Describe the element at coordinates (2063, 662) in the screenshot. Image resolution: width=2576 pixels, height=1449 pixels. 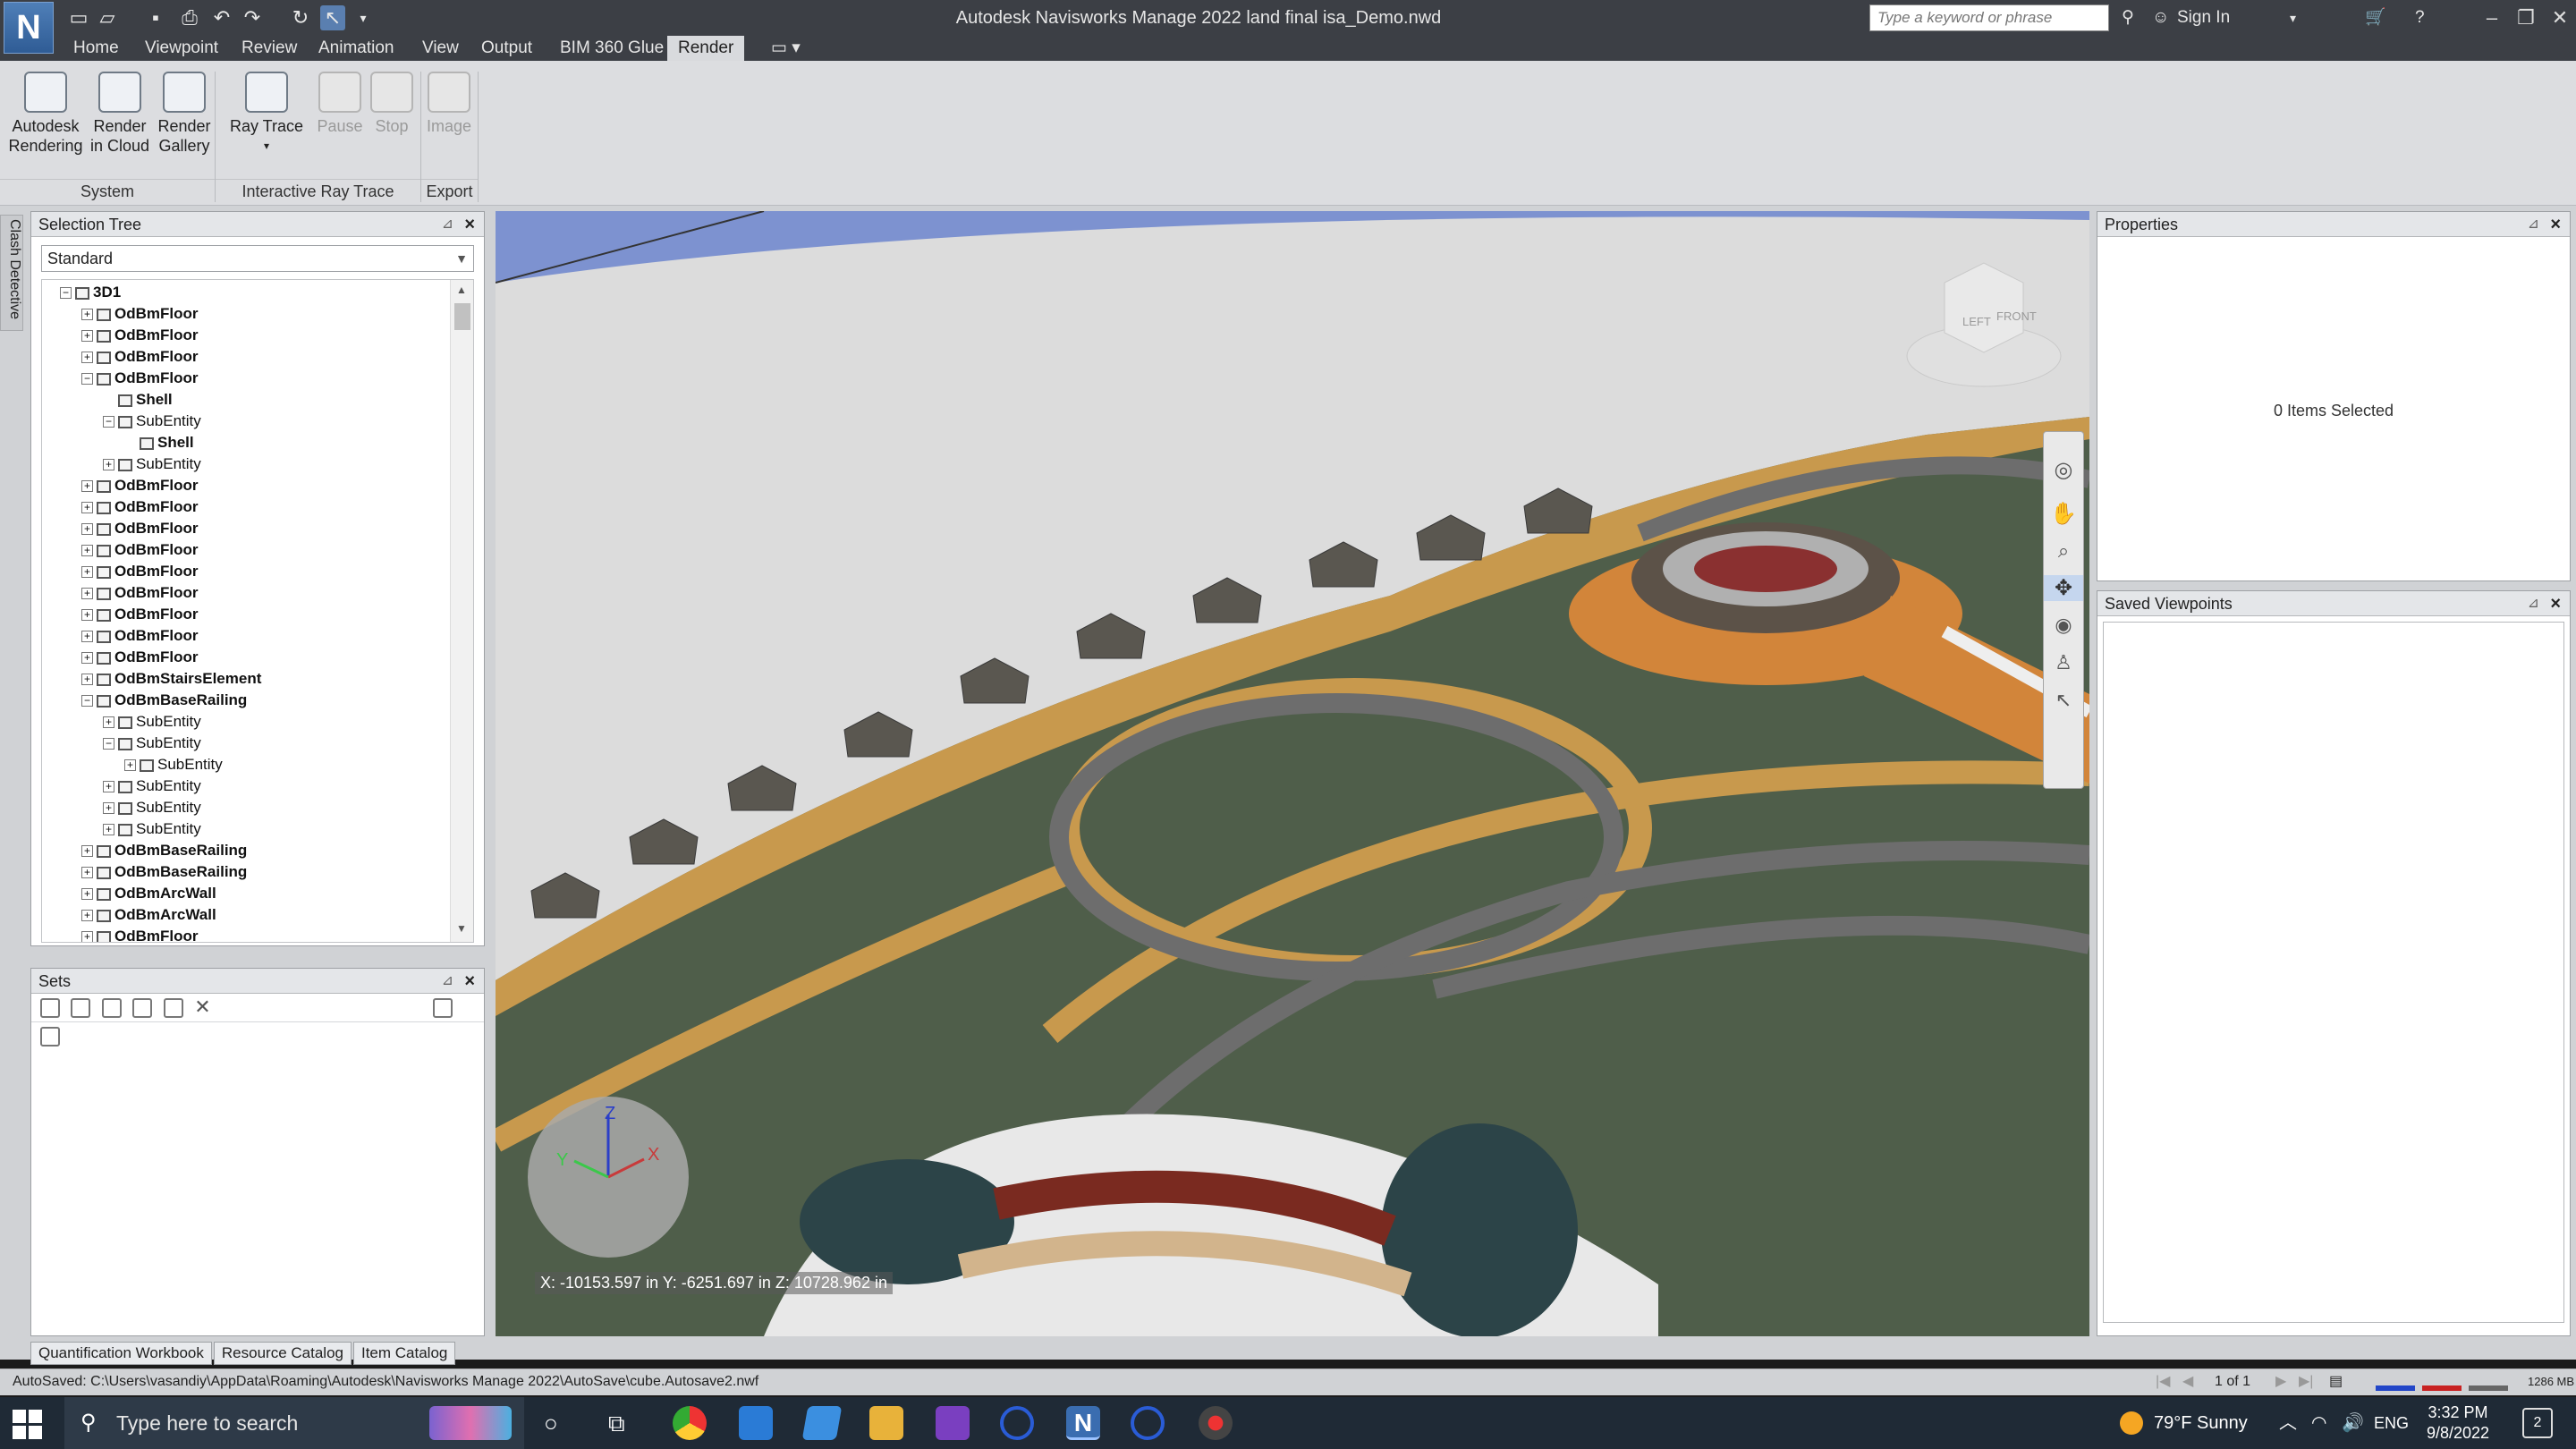
I see `walk-icon: ♙` at that location.